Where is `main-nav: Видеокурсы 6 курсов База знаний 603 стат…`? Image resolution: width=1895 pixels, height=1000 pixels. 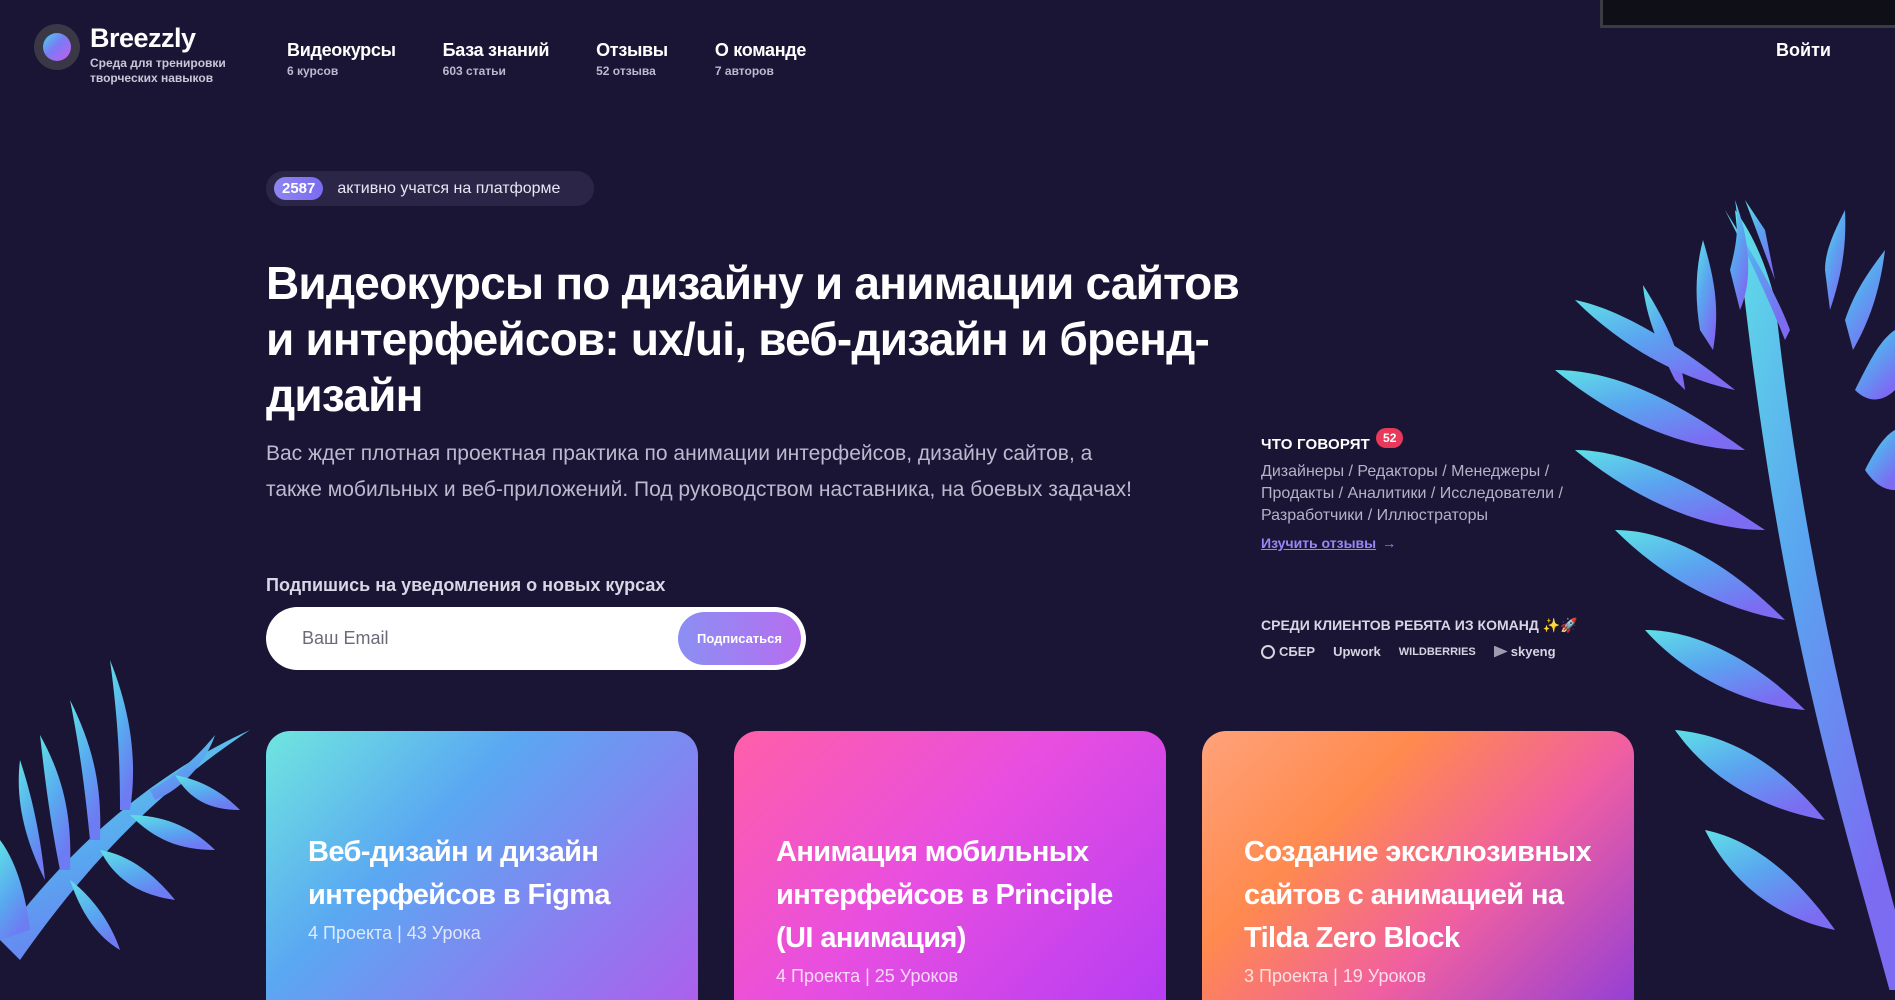
main-nav: Видеокурсы 6 курсов База знаний 603 стат… is located at coordinates (546, 59).